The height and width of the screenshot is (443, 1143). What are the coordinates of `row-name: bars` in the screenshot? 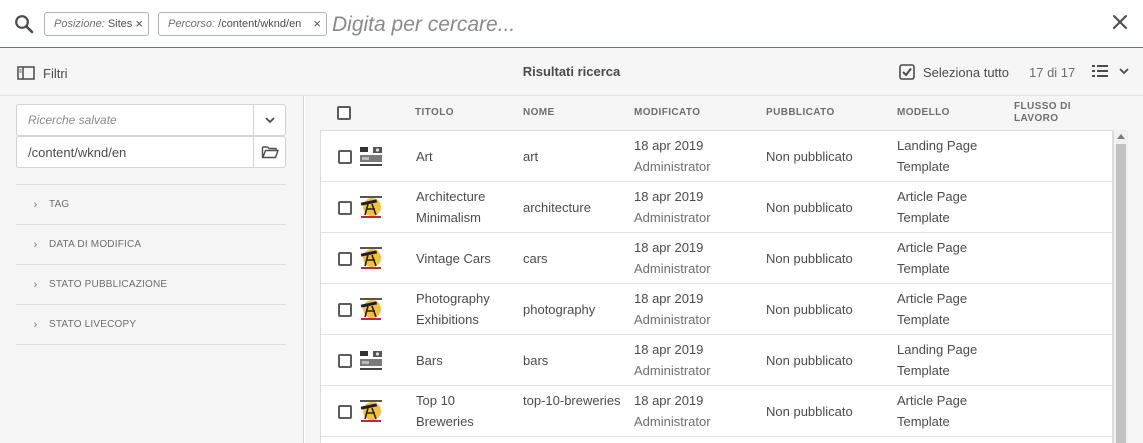 It's located at (536, 360).